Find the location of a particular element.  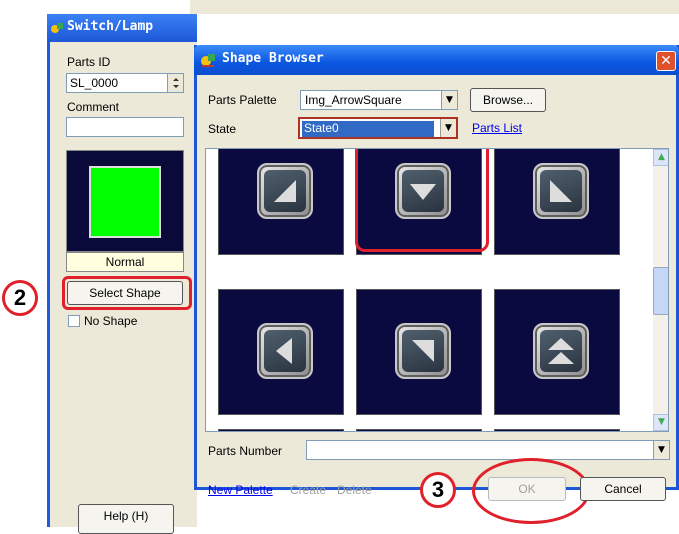

switch-lamp-title: Switch/Lamp is located at coordinates (110, 26).